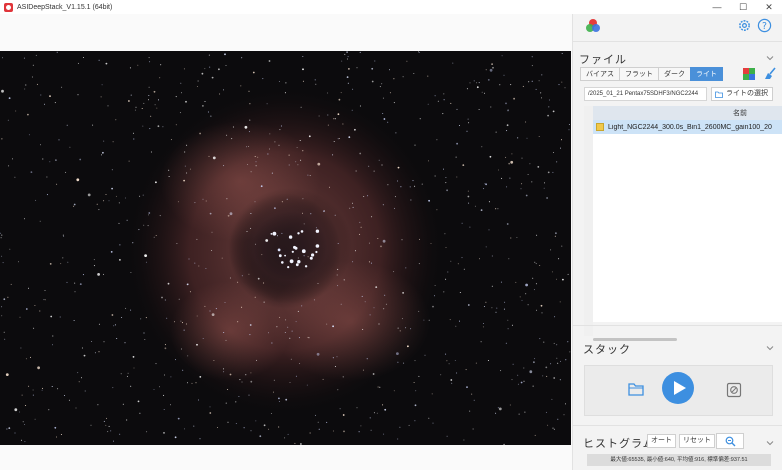  I want to click on tab-light: ライト, so click(706, 74).